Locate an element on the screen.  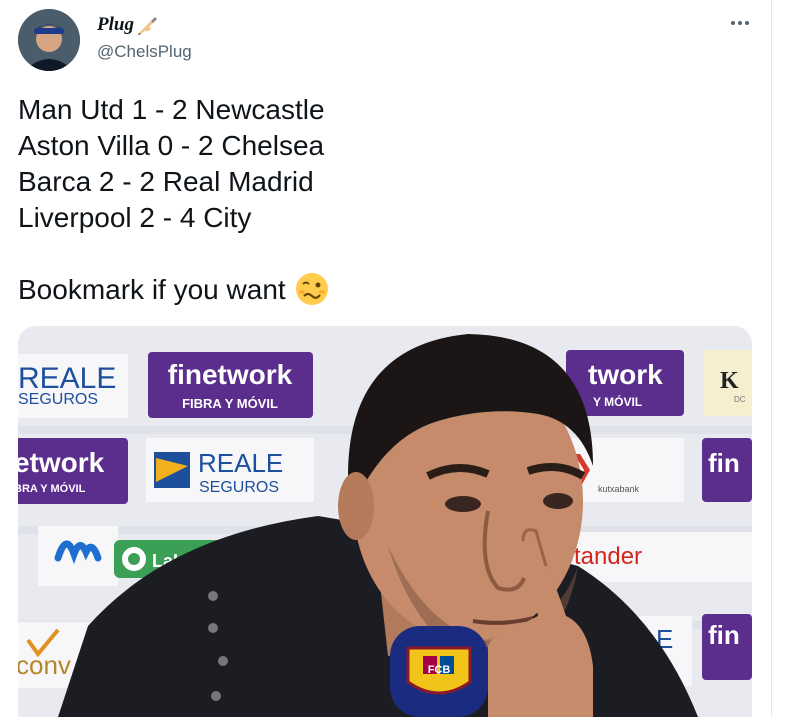
svg-text: etwork is located at coordinates (61, 462).